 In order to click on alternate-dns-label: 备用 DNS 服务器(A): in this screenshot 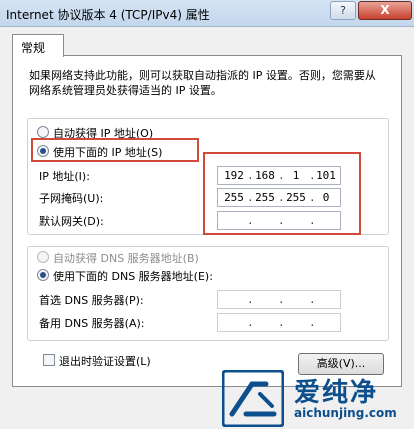, I will do `click(92, 323)`.